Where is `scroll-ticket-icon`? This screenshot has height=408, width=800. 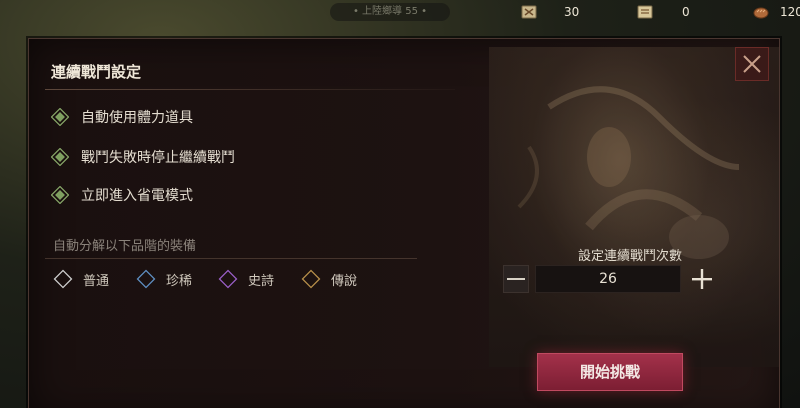 scroll-ticket-icon is located at coordinates (645, 12).